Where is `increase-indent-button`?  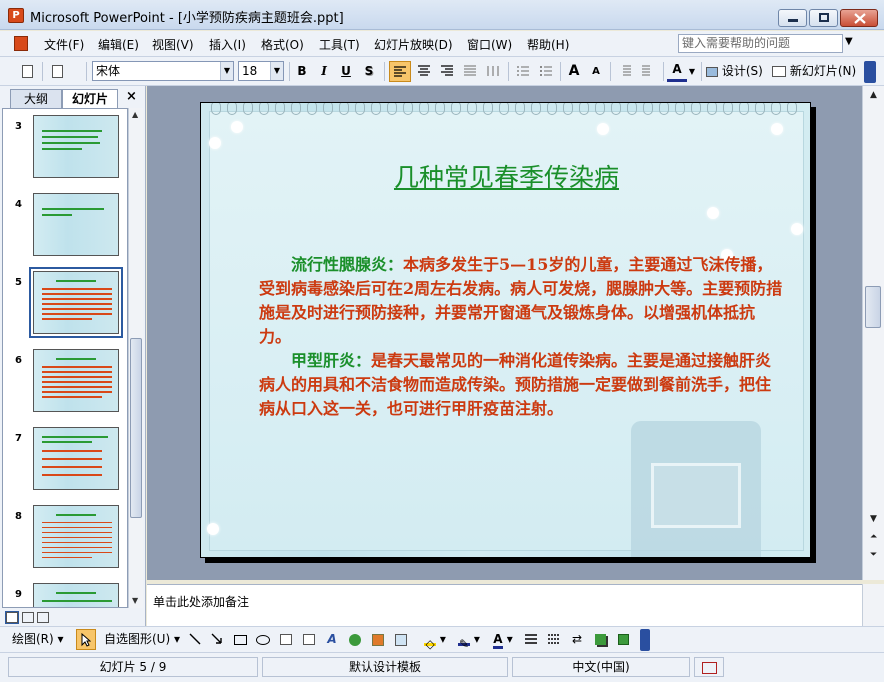 increase-indent-button is located at coordinates (648, 71).